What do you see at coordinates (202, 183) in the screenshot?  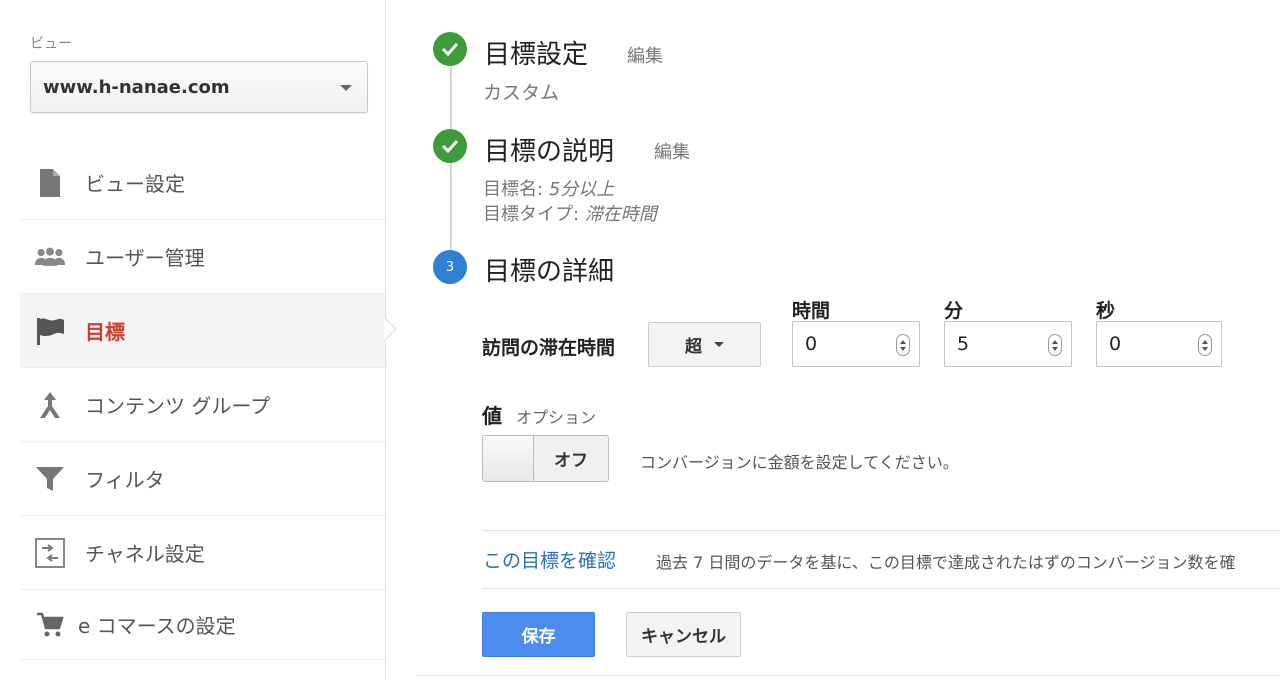 I see `sidebar-item-view-settings: ビュー設定` at bounding box center [202, 183].